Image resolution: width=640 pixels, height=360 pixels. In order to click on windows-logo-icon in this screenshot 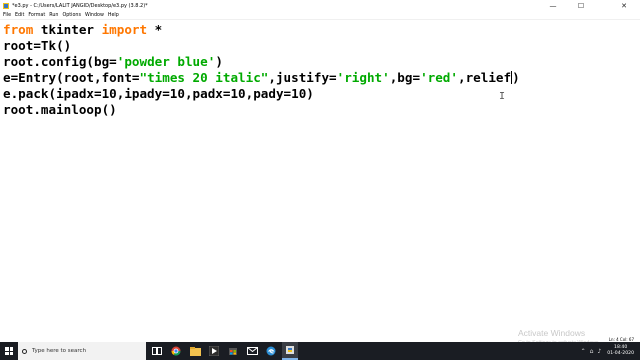, I will do `click(9, 351)`.